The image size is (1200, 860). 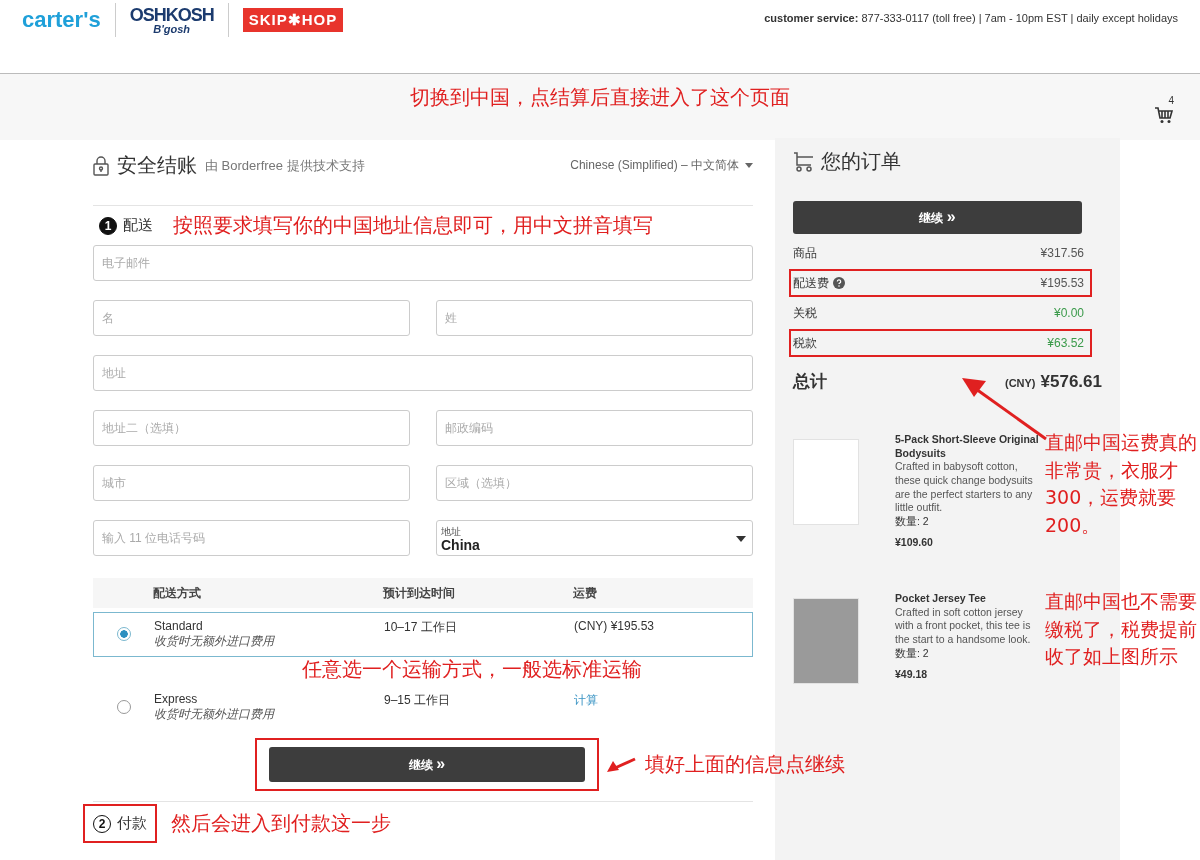 I want to click on cart-count: 4, so click(x=1171, y=101).